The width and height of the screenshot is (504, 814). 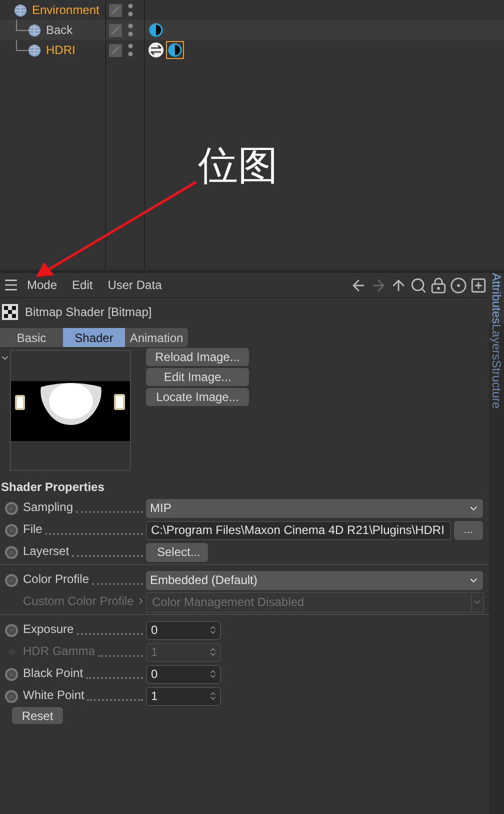 I want to click on swap-arrows-icon, so click(x=156, y=50).